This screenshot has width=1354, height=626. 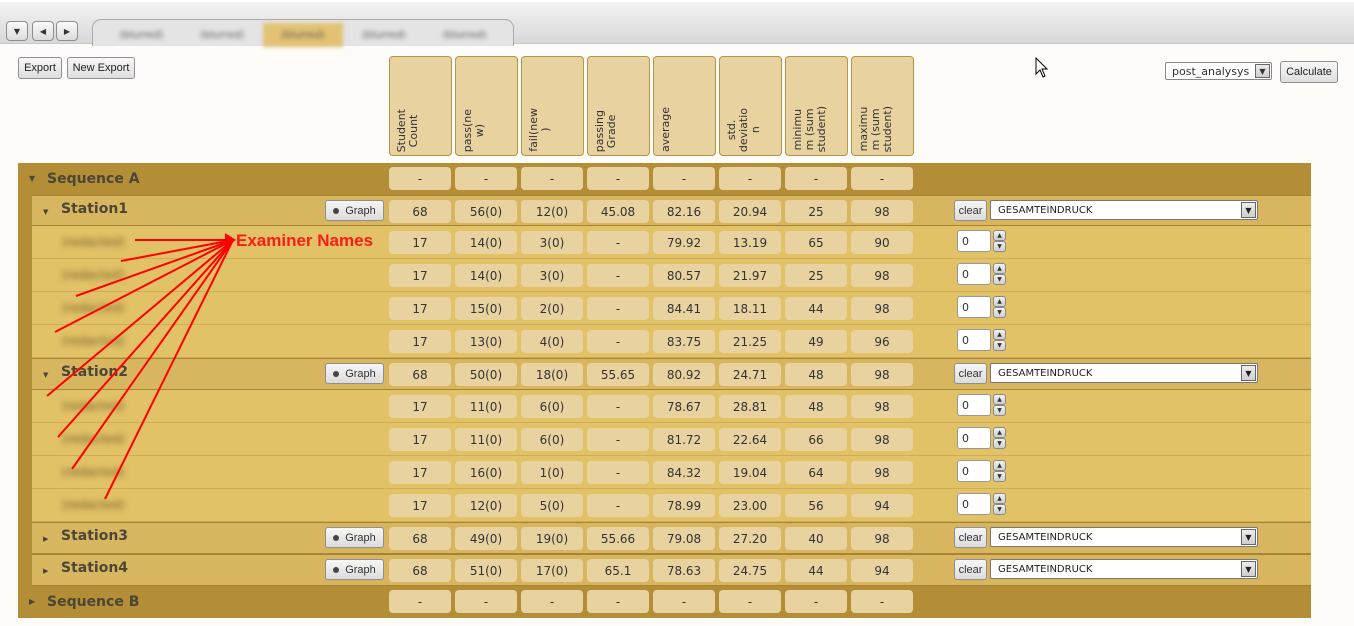 I want to click on sequence-row: ▶ Sequence B--------, so click(x=664, y=602).